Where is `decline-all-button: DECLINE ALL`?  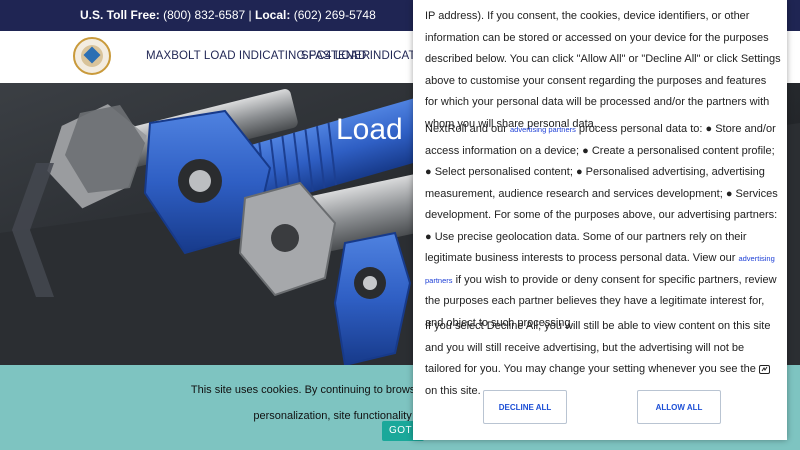 decline-all-button: DECLINE ALL is located at coordinates (525, 407).